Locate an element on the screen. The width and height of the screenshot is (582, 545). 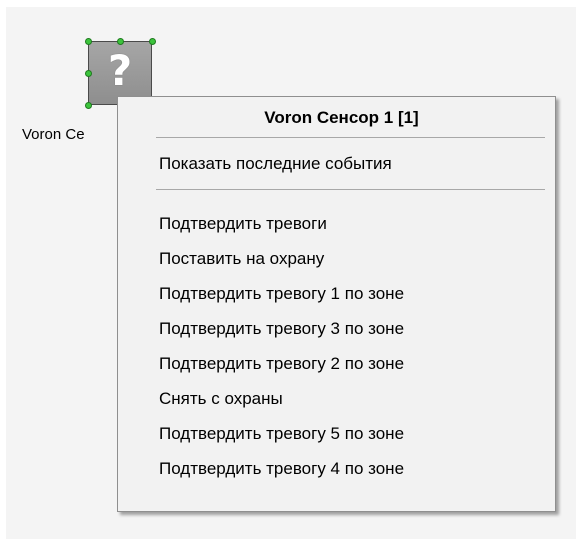
menu-item-confirm-alarm-zone-4: Подтвердить тревогу 4 по зоне is located at coordinates (336, 468).